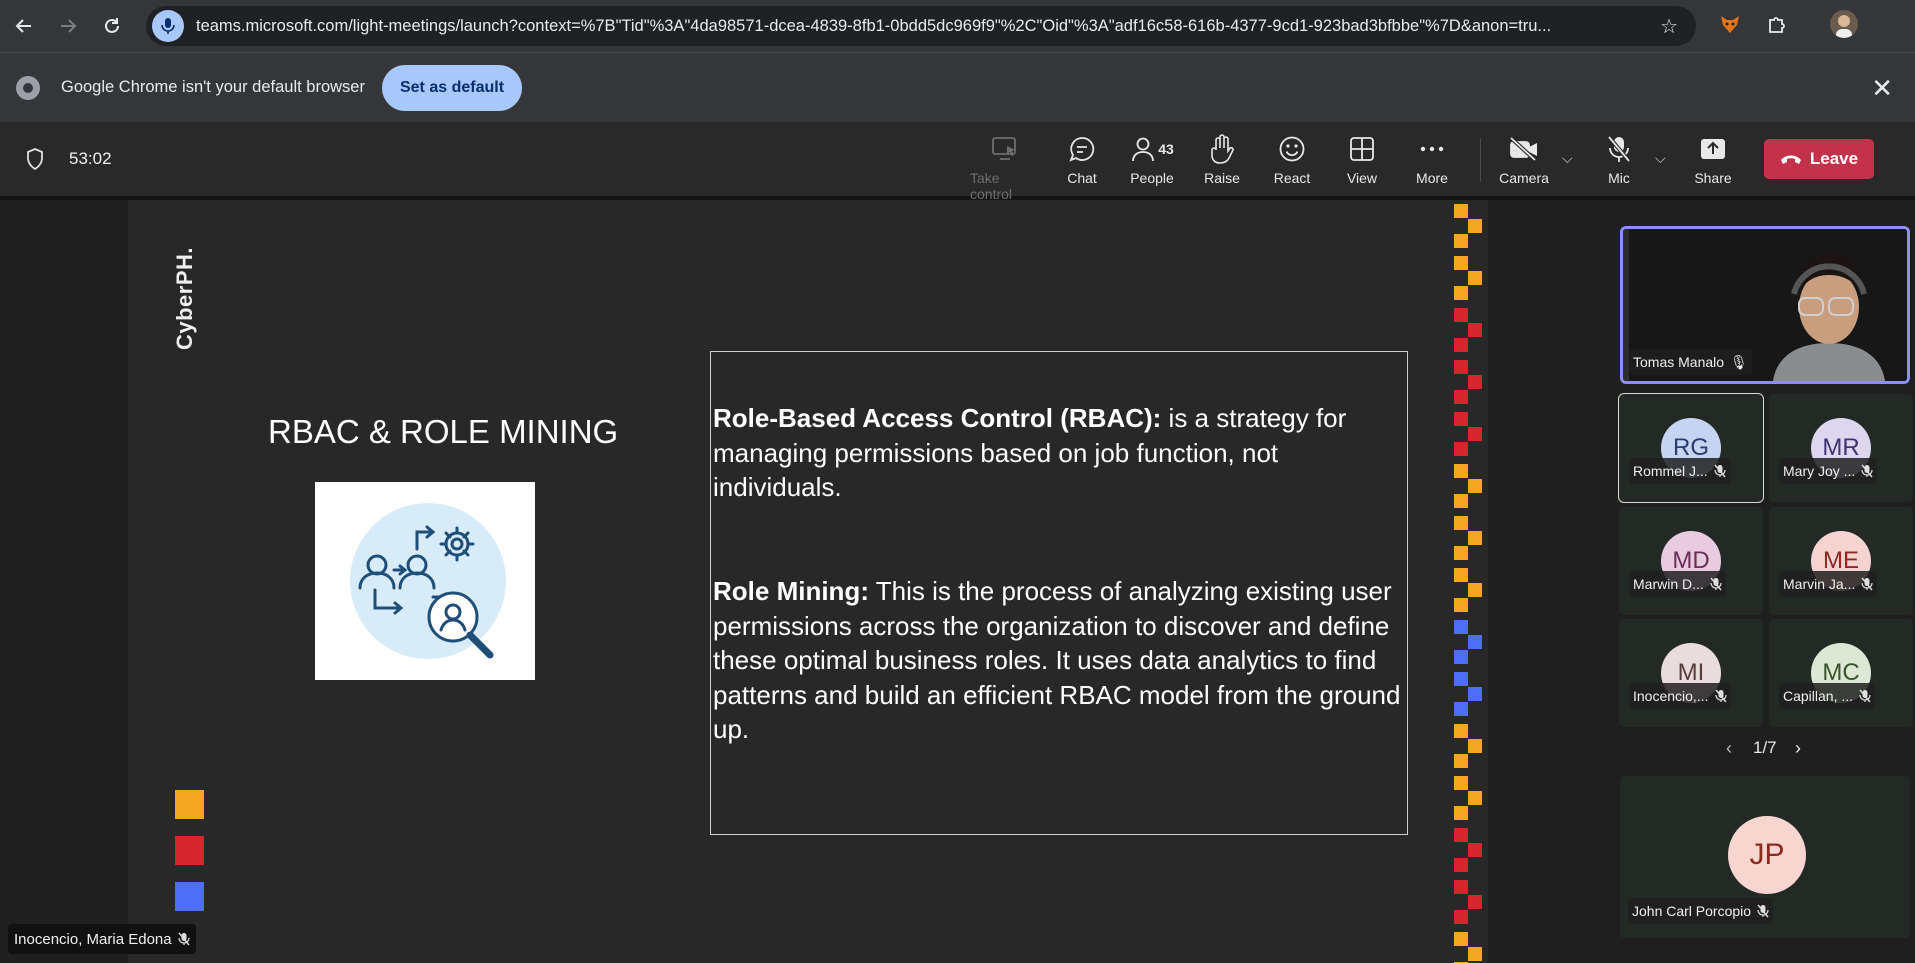 This screenshot has height=963, width=1915. Describe the element at coordinates (112, 26) in the screenshot. I see `reload-button` at that location.